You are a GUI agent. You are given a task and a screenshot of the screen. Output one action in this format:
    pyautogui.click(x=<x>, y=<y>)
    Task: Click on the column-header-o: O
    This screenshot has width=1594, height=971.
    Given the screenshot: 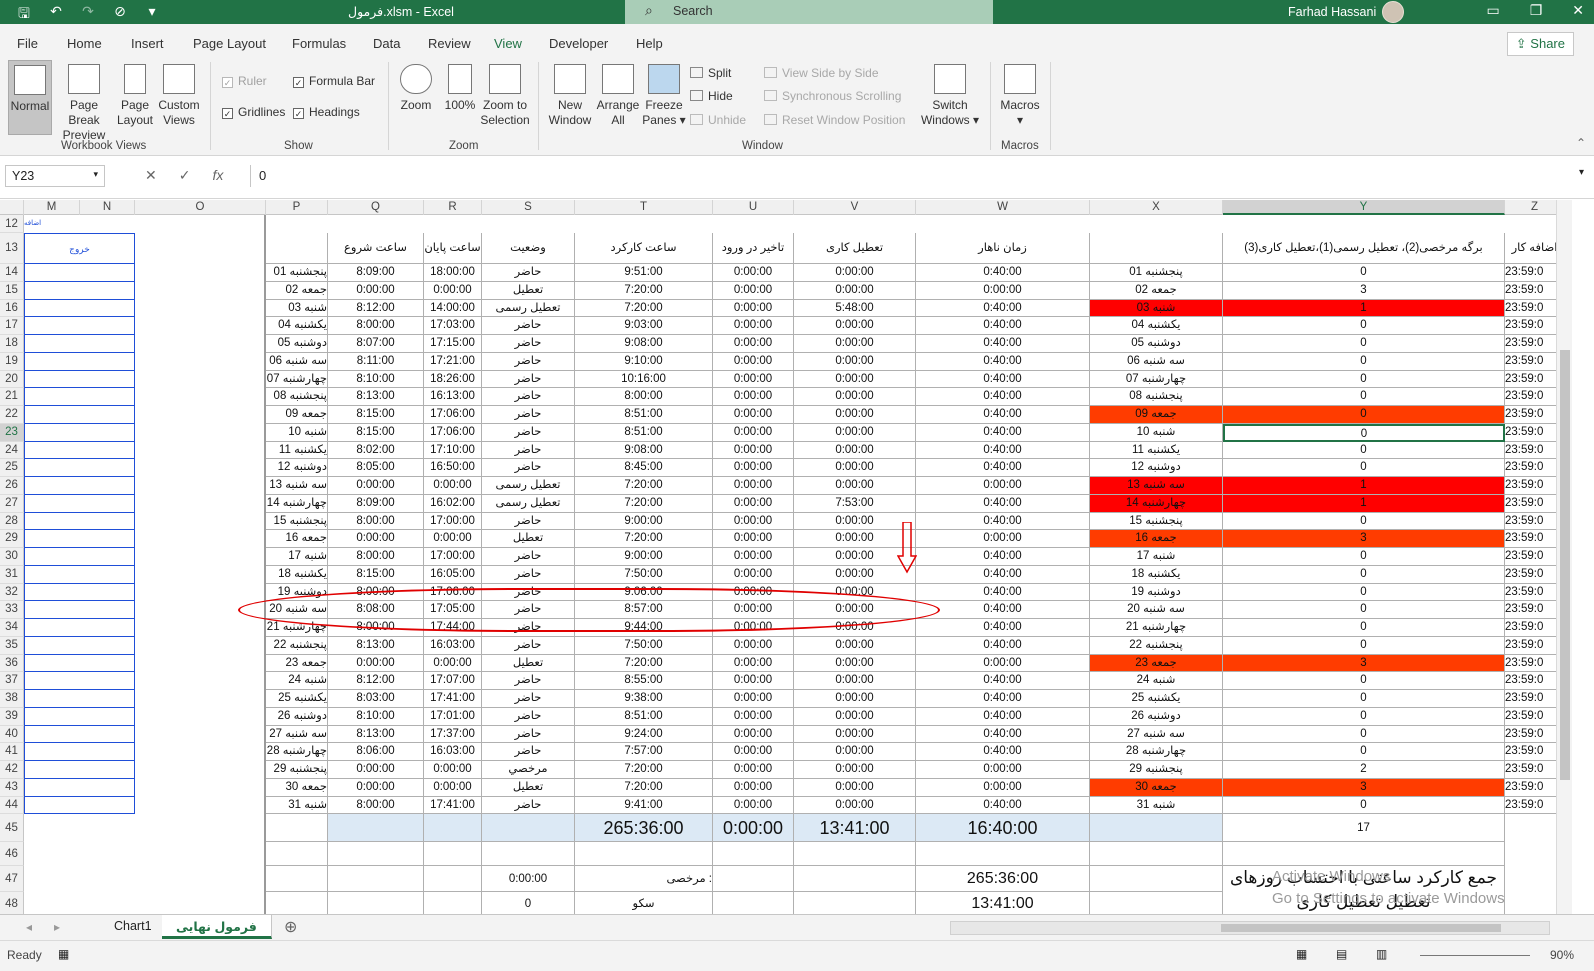 What is the action you would take?
    pyautogui.click(x=200, y=207)
    